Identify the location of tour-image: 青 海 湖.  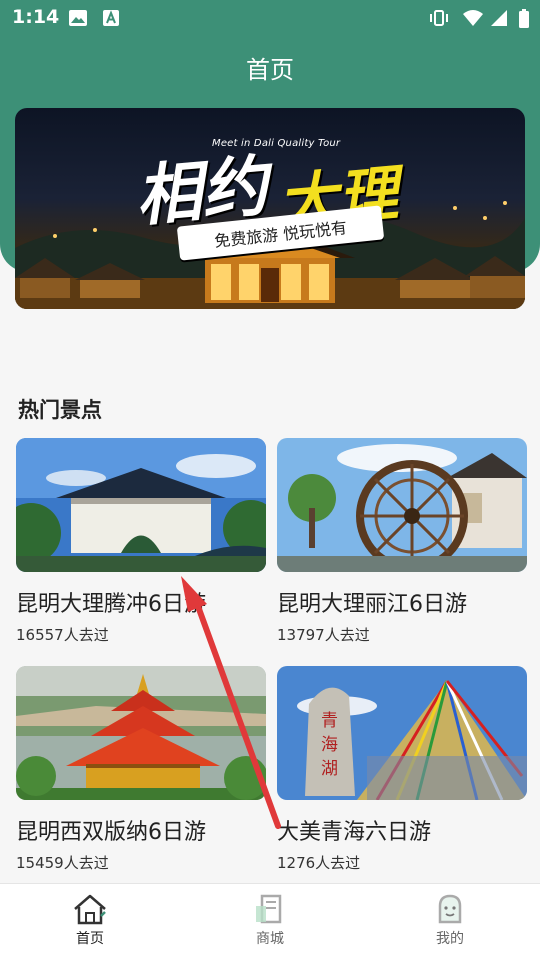
(402, 733).